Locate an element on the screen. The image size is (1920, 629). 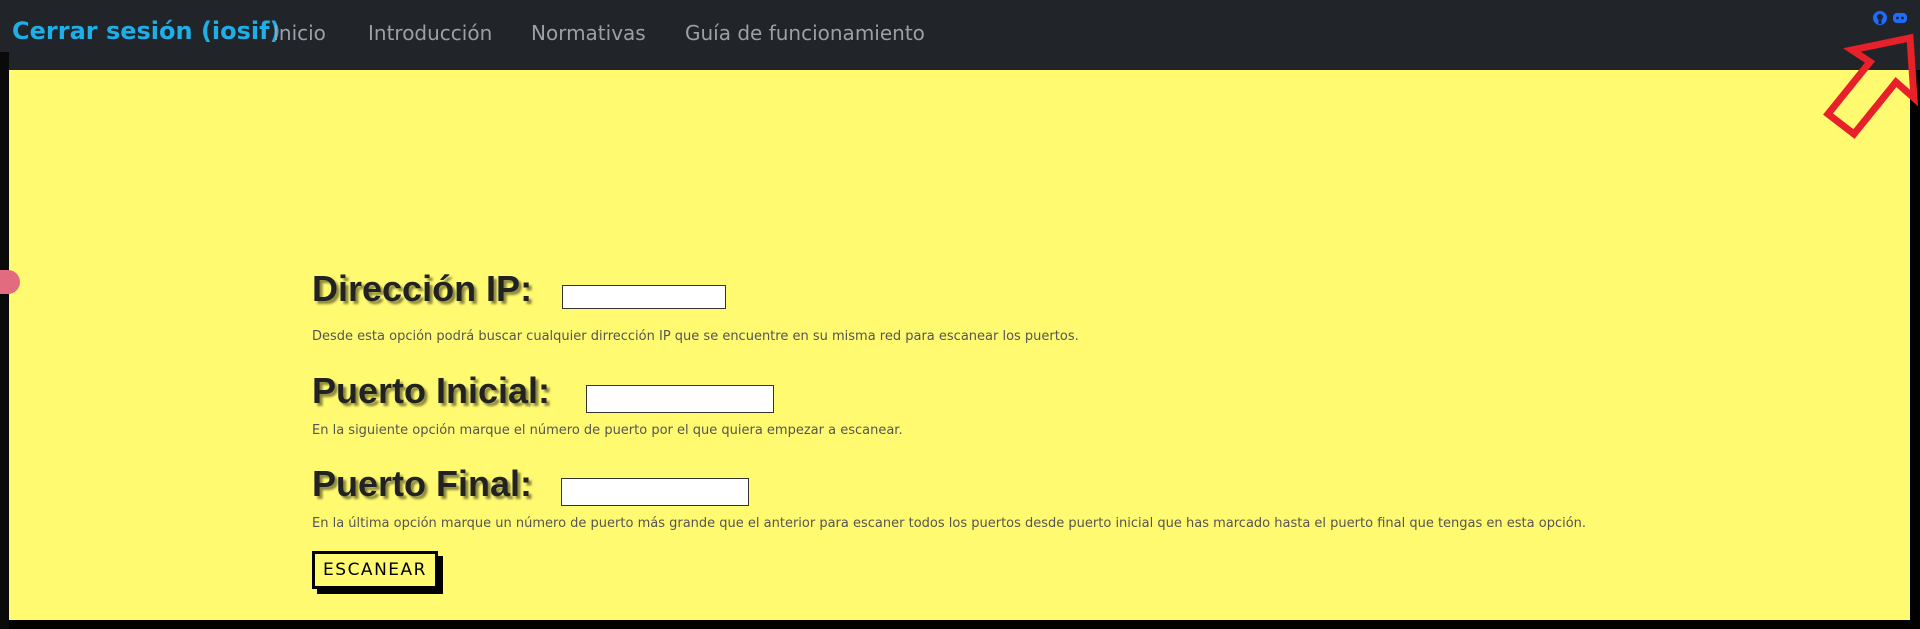
brand-logout-link: Cerrar sesión (iosif) is located at coordinates (146, 31).